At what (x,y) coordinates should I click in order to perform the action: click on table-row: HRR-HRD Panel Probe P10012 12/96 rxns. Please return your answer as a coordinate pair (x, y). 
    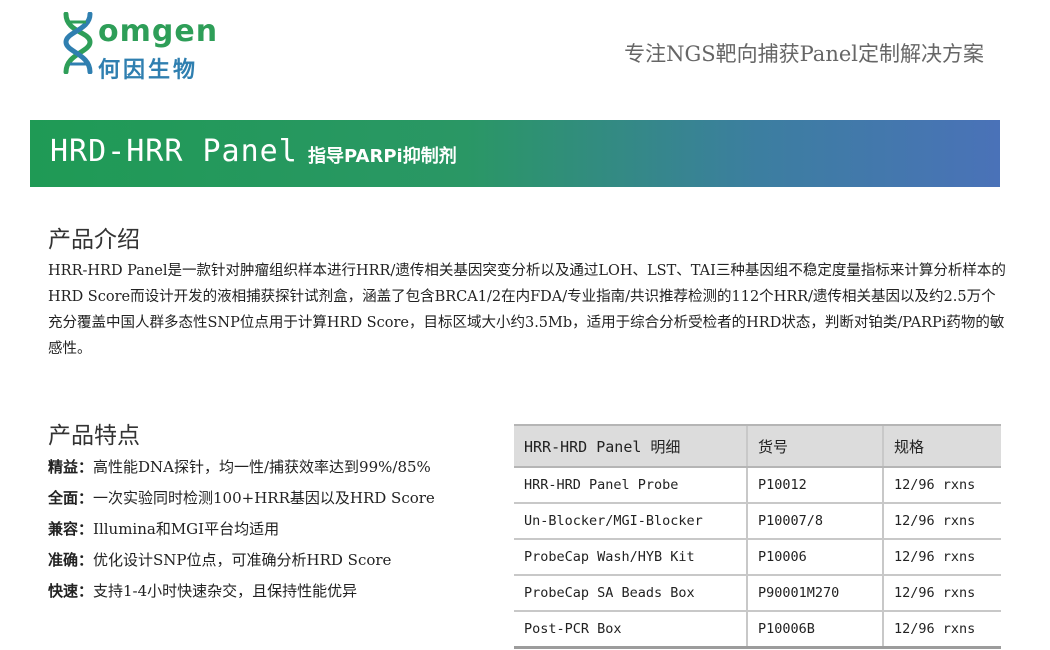
    Looking at the image, I should click on (757, 485).